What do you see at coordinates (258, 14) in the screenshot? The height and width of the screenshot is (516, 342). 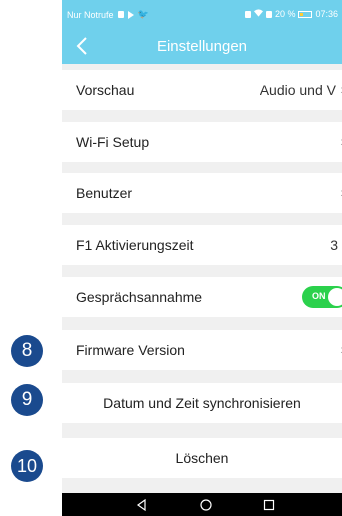 I see `wifi-icon` at bounding box center [258, 14].